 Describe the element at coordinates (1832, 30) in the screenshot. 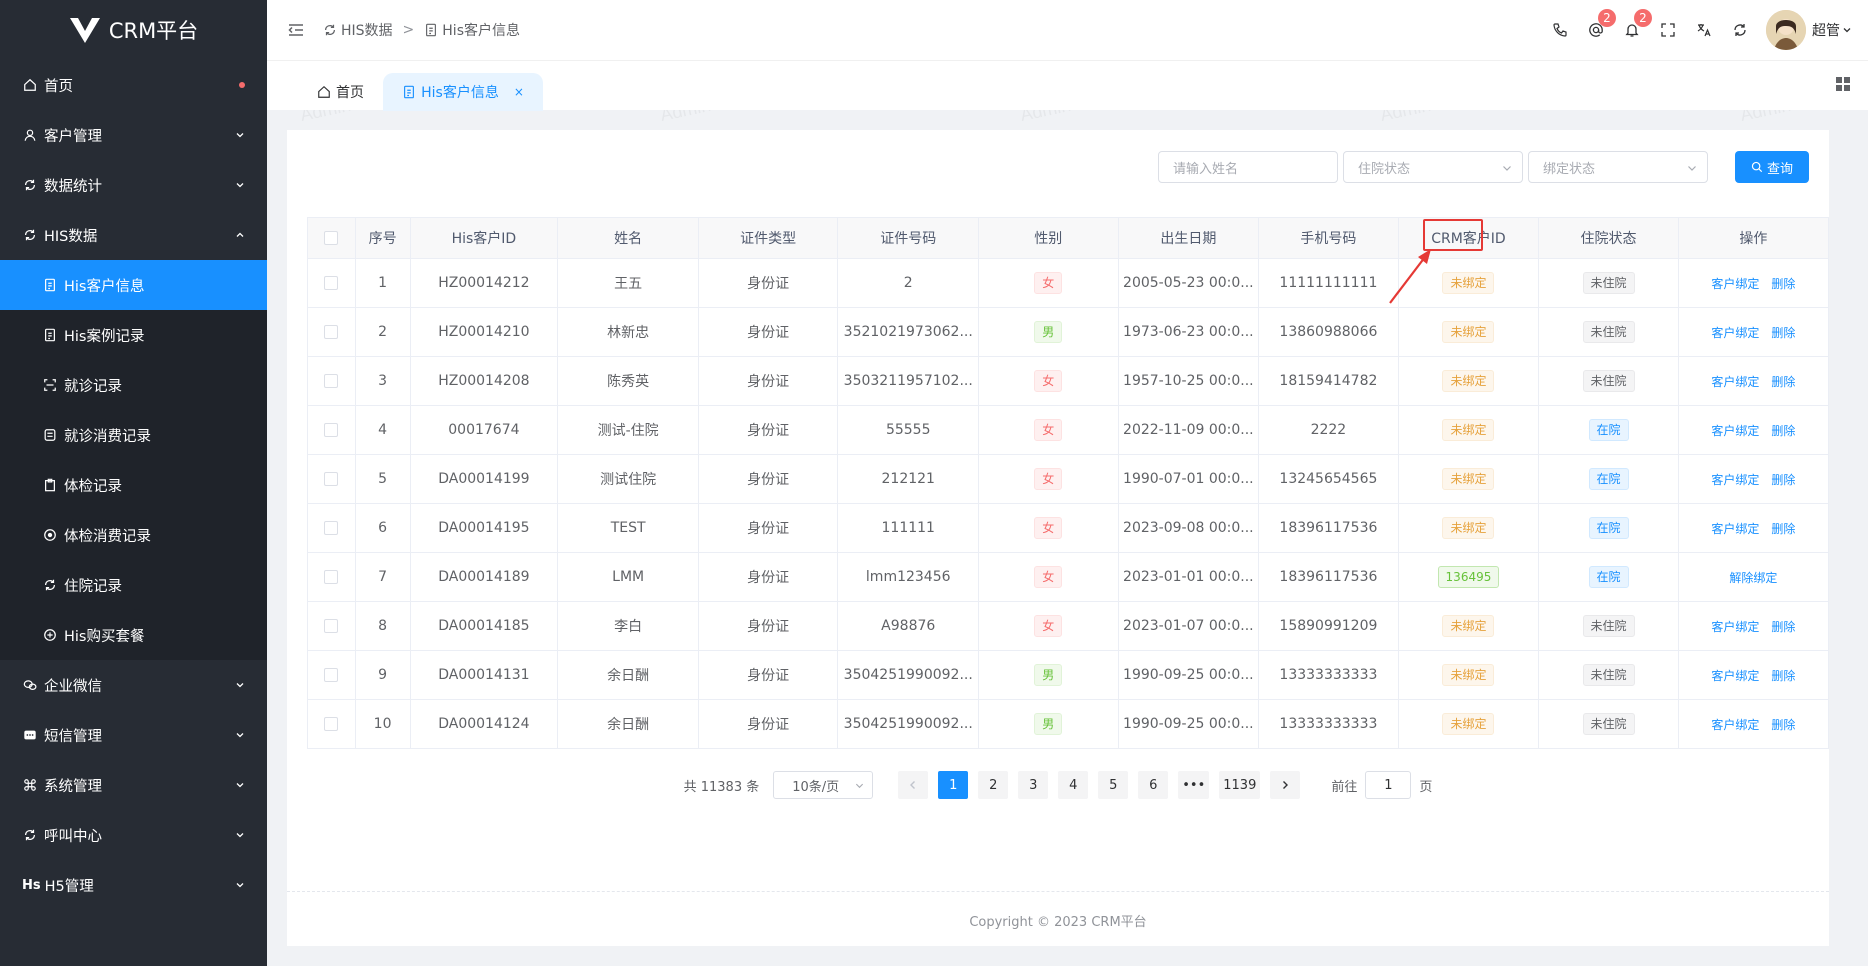

I see `user-menu: 超管` at that location.